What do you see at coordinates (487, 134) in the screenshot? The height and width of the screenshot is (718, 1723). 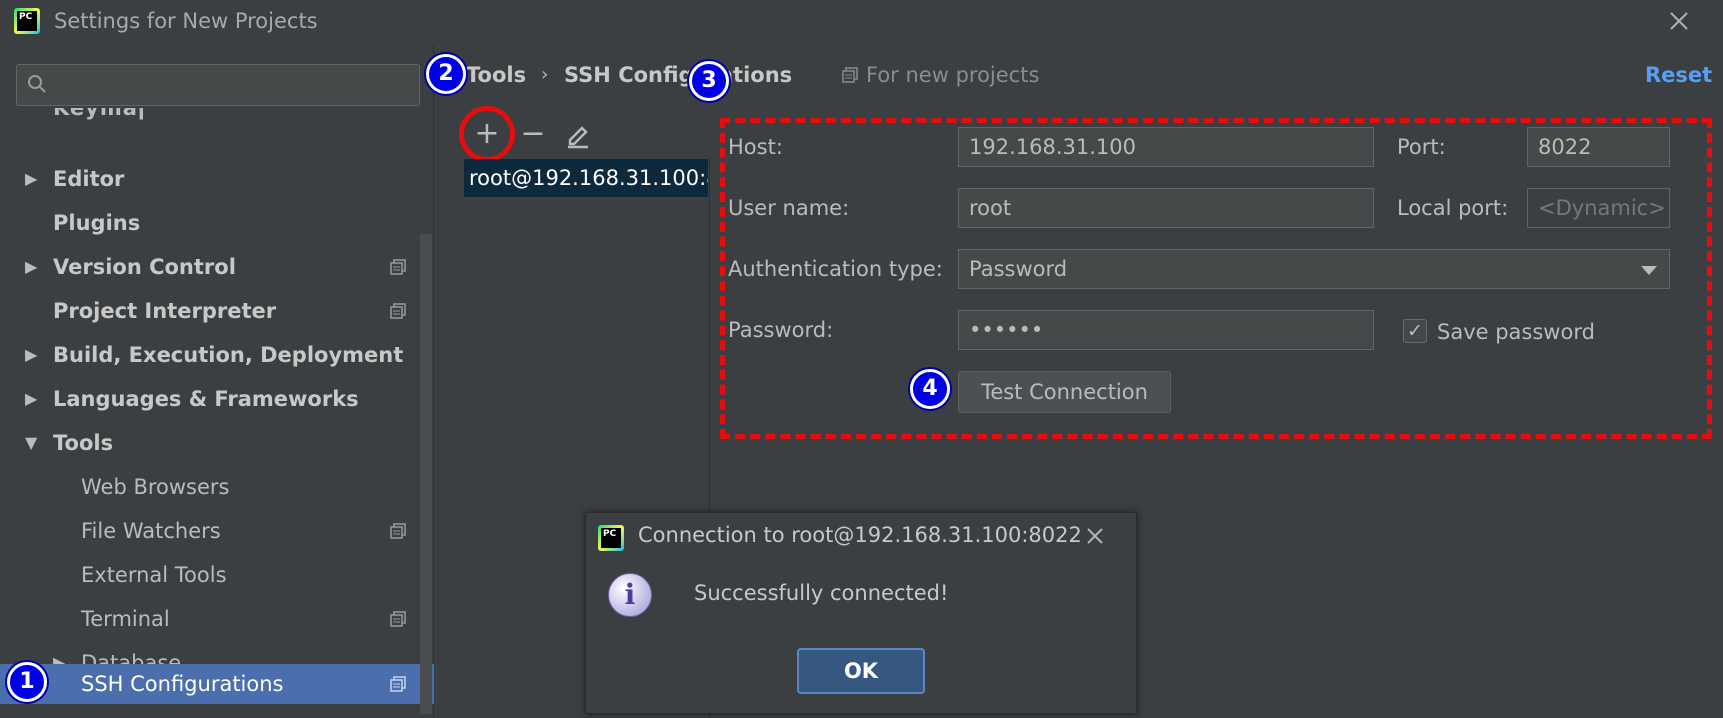 I see `add-button-highlight` at bounding box center [487, 134].